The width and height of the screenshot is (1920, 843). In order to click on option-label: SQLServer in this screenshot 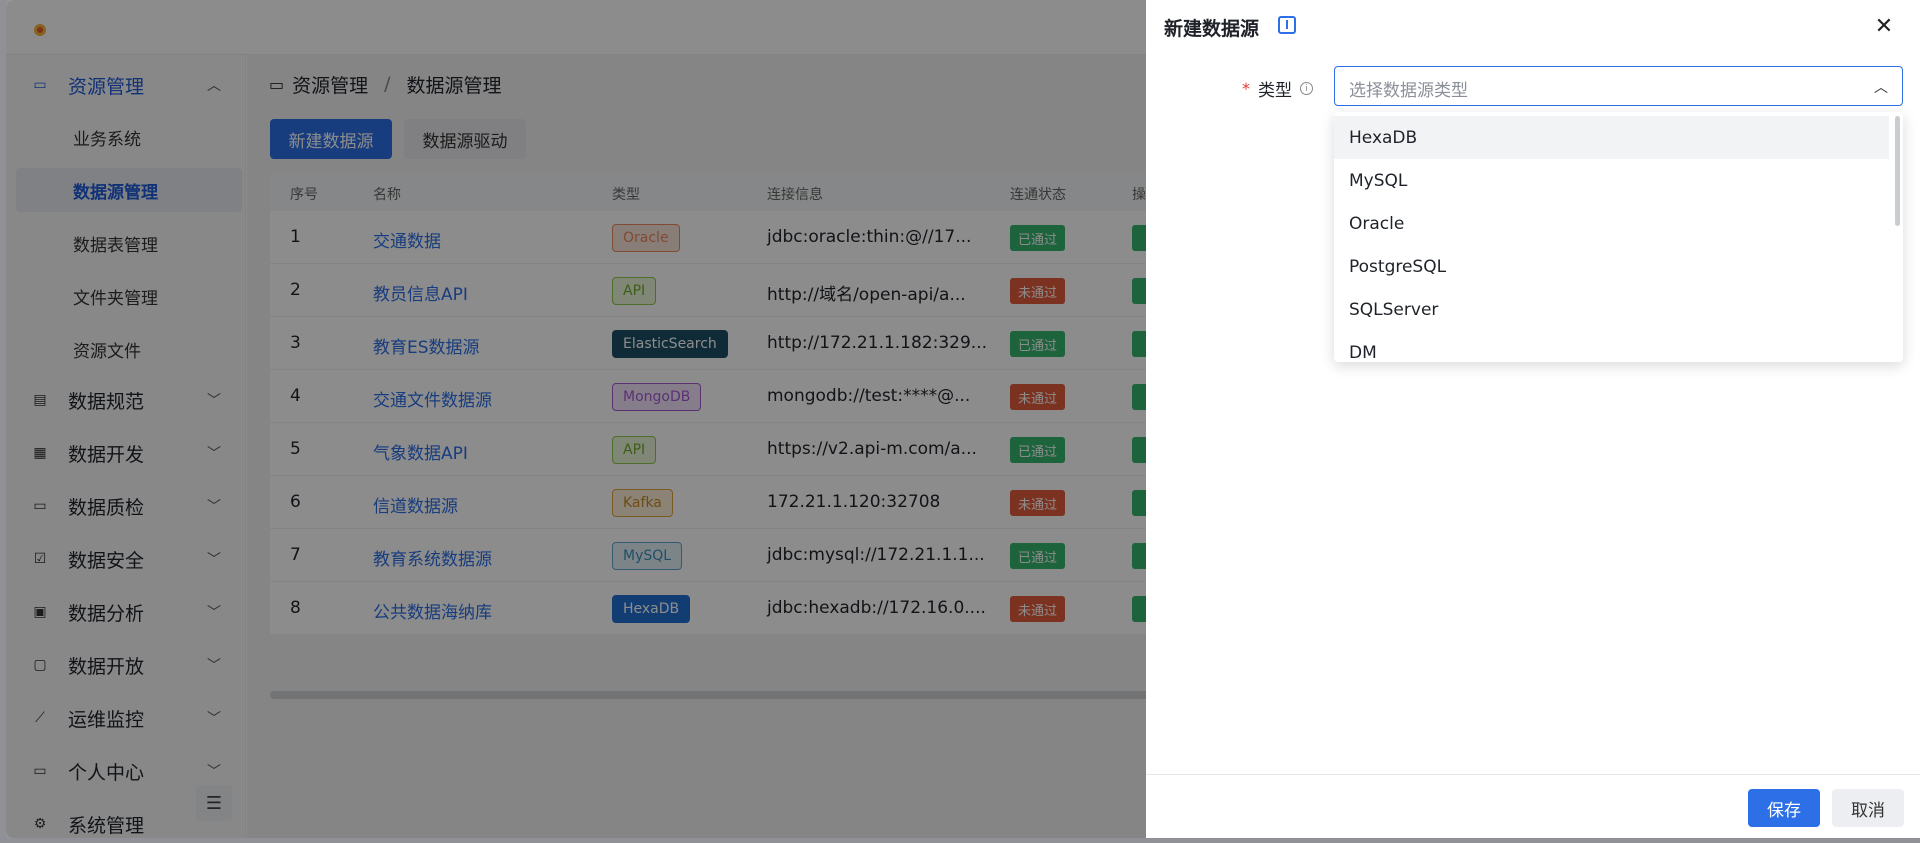, I will do `click(1394, 309)`.